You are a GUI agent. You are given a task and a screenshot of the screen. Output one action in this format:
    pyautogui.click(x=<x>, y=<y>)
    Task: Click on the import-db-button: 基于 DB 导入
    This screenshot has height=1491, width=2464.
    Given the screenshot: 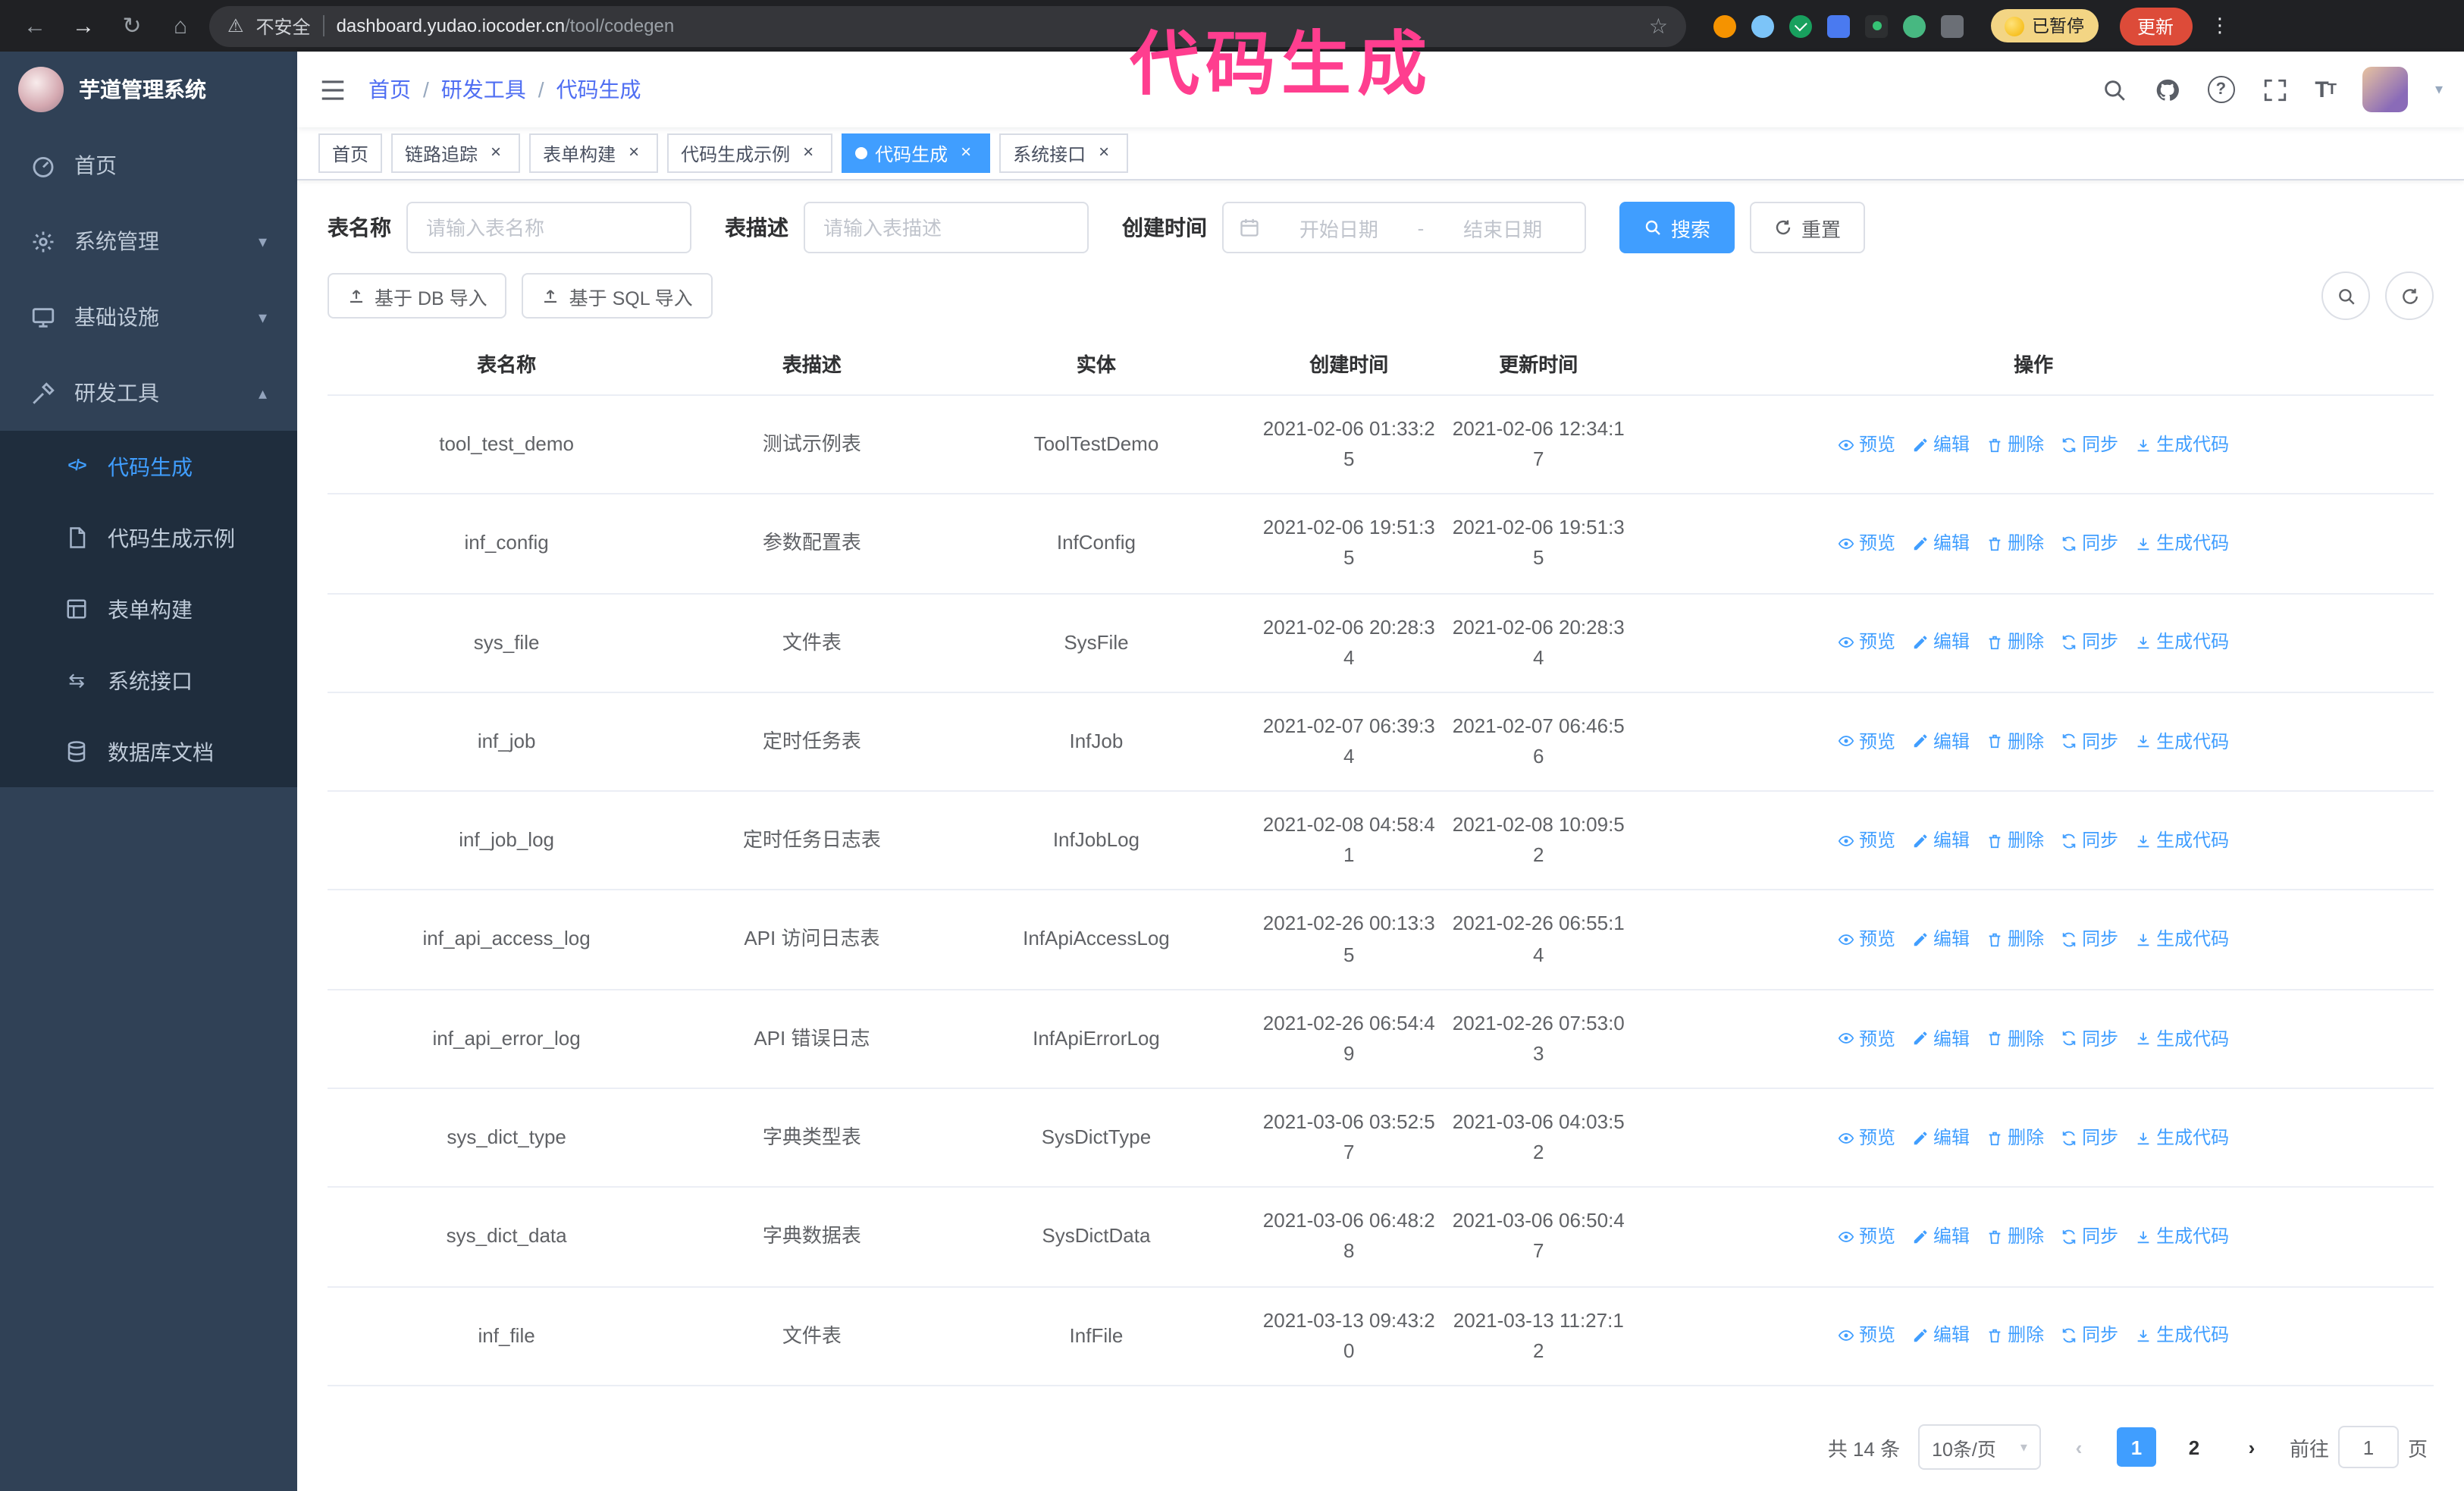 What is the action you would take?
    pyautogui.click(x=417, y=296)
    